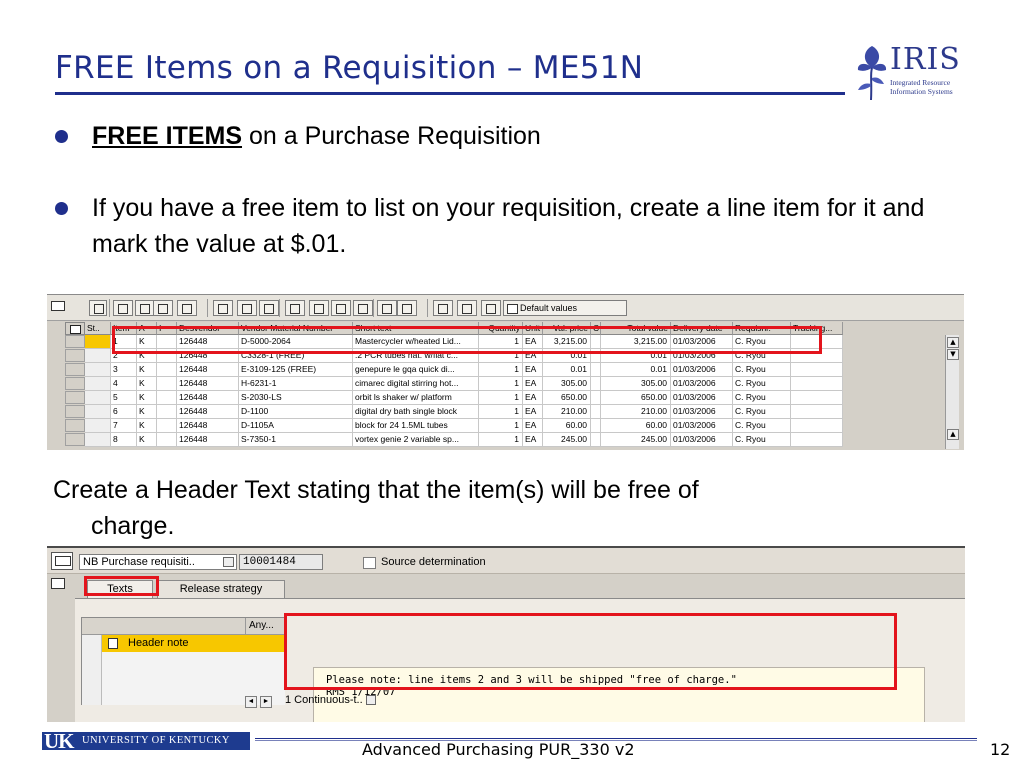  Describe the element at coordinates (567, 426) in the screenshot. I see `grid-cell: 60.00` at that location.